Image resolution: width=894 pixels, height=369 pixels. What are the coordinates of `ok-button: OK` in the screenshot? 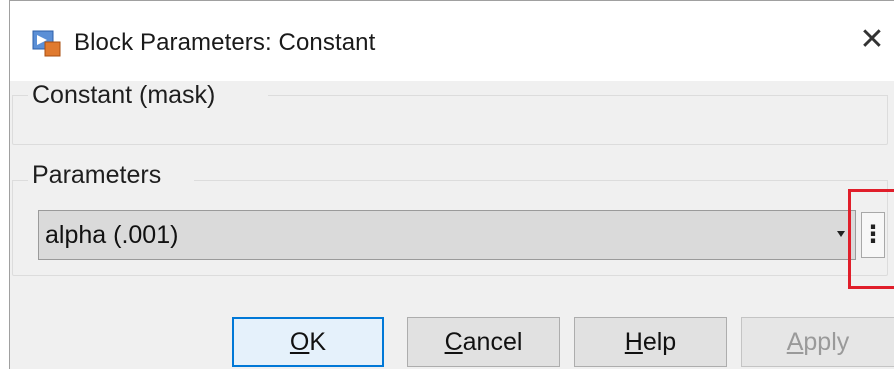 It's located at (308, 342).